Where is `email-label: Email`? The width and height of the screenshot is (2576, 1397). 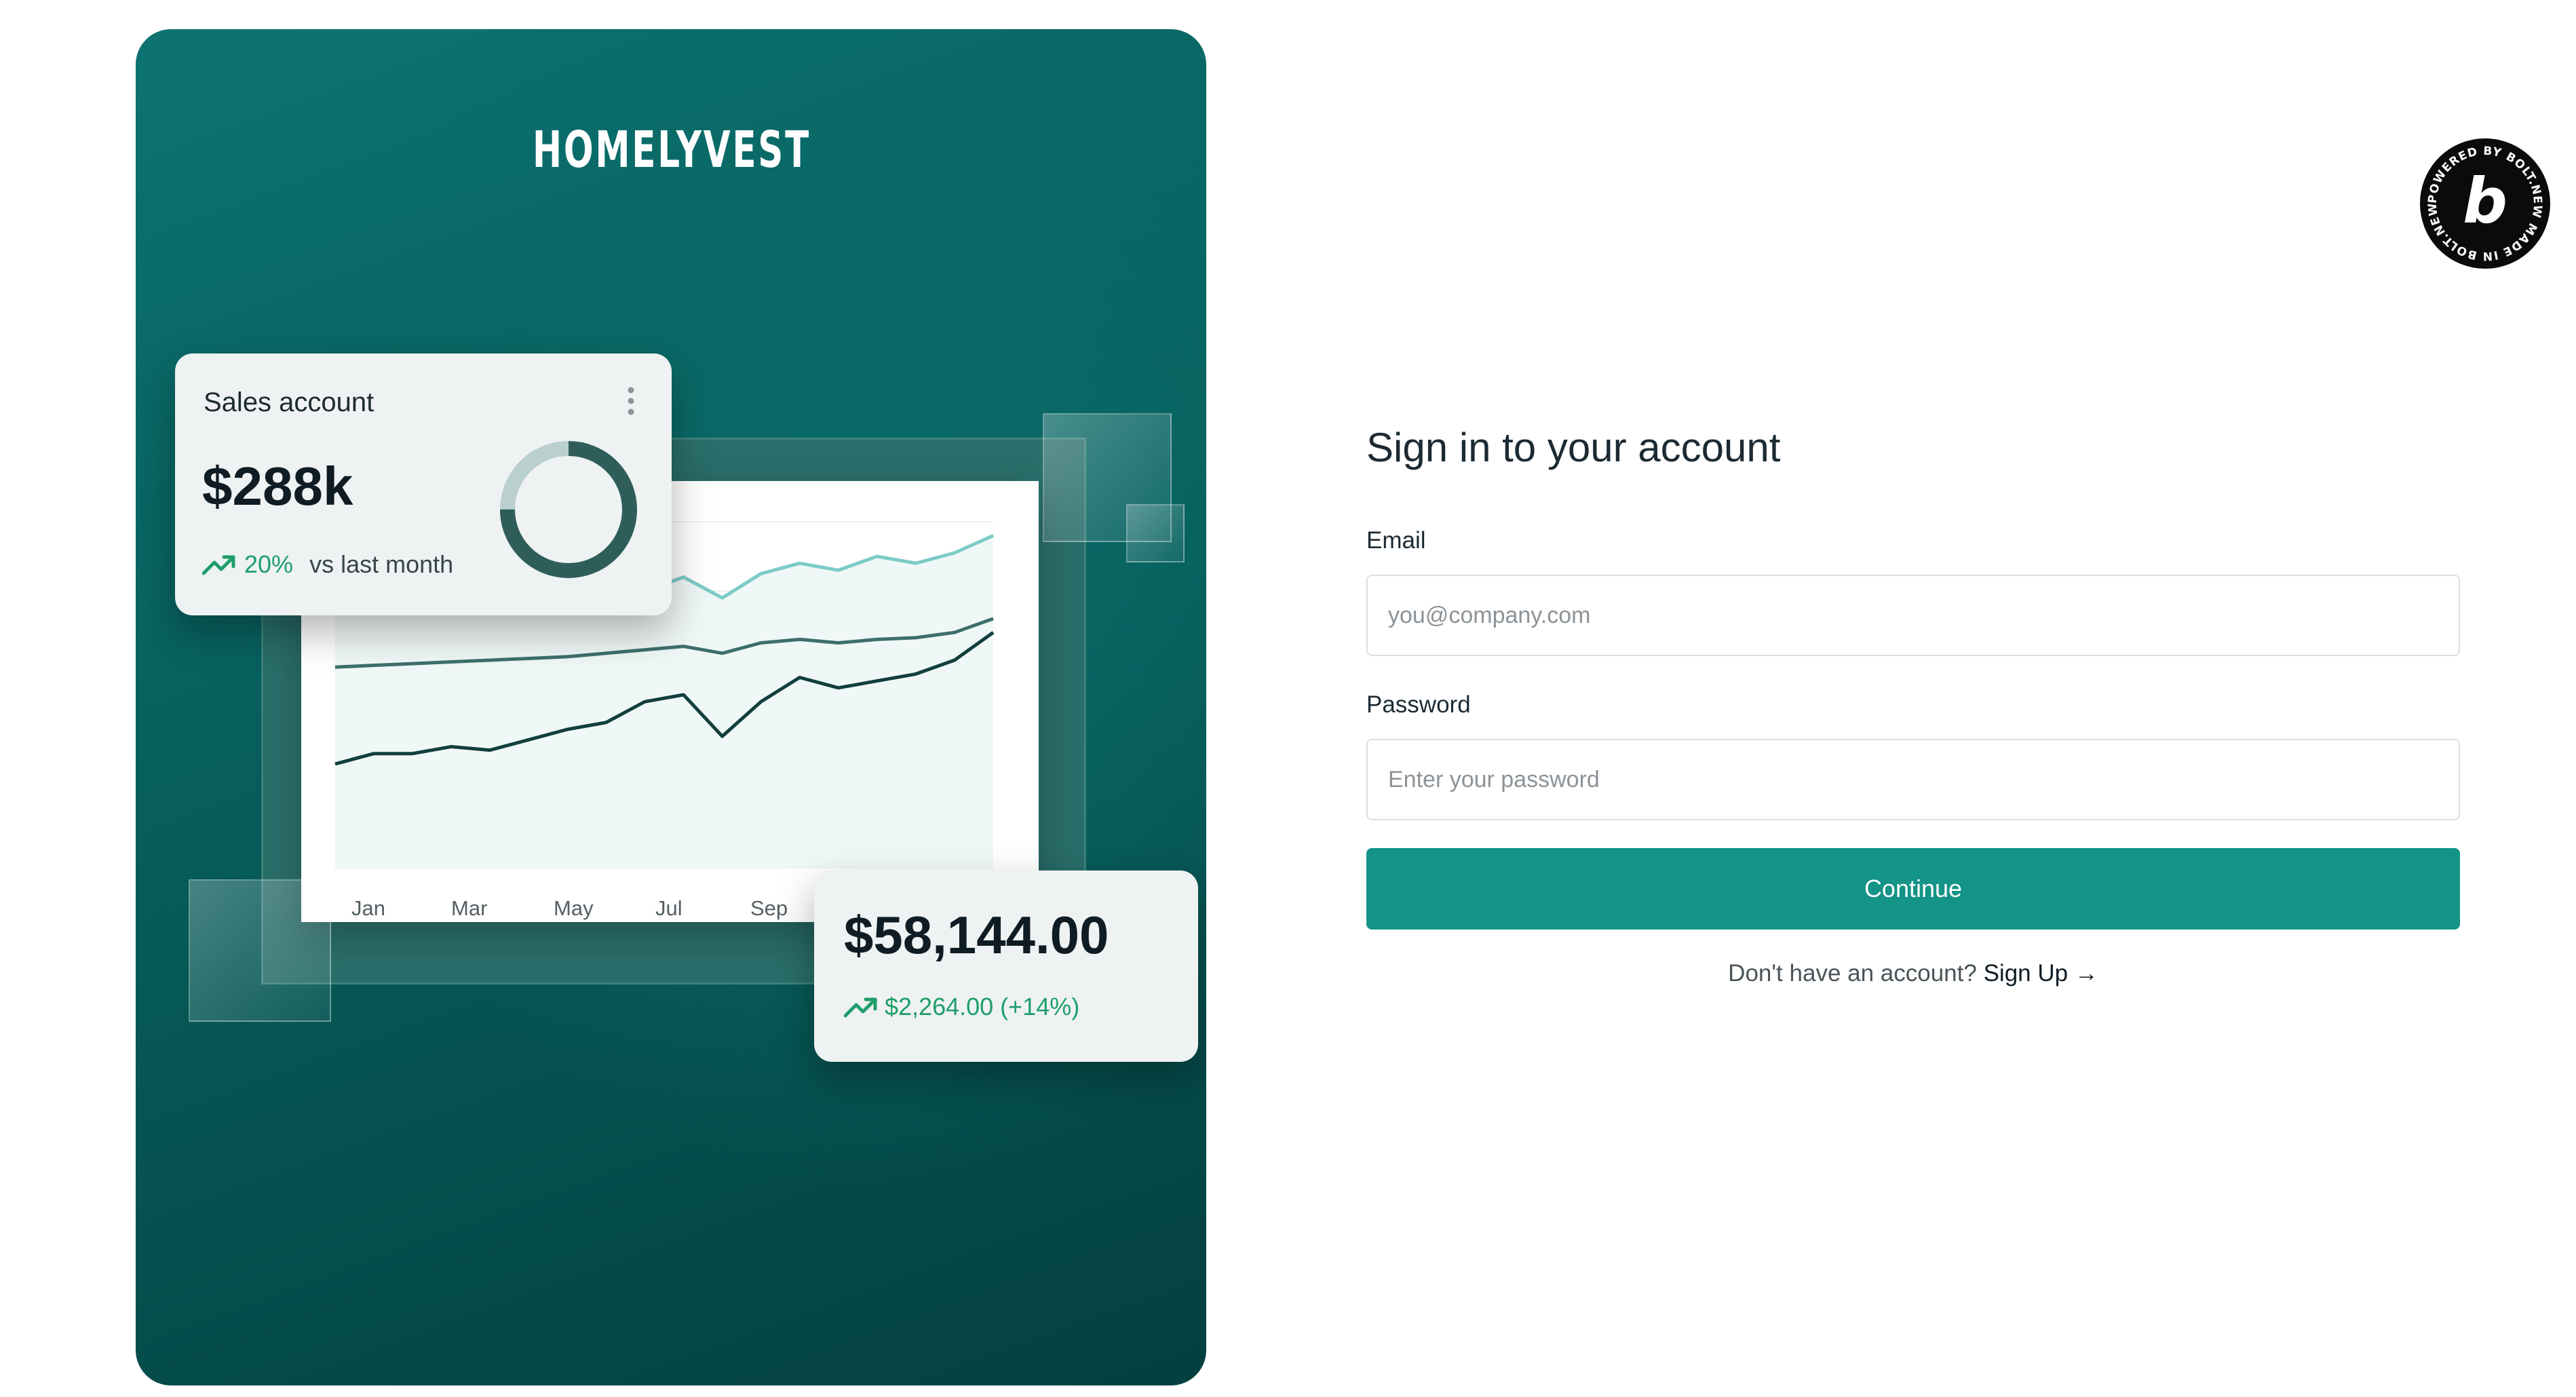 email-label: Email is located at coordinates (1396, 540).